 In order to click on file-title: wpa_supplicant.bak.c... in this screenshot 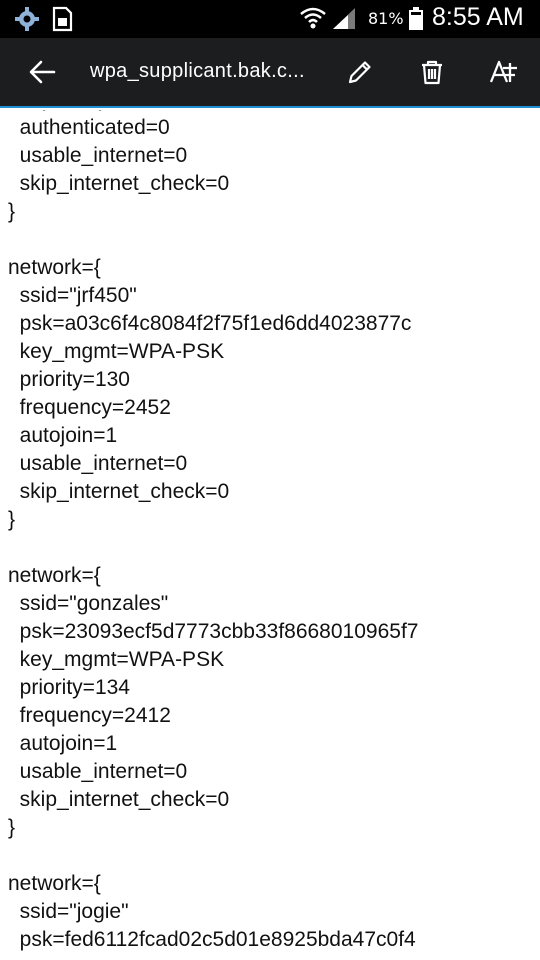, I will do `click(197, 71)`.